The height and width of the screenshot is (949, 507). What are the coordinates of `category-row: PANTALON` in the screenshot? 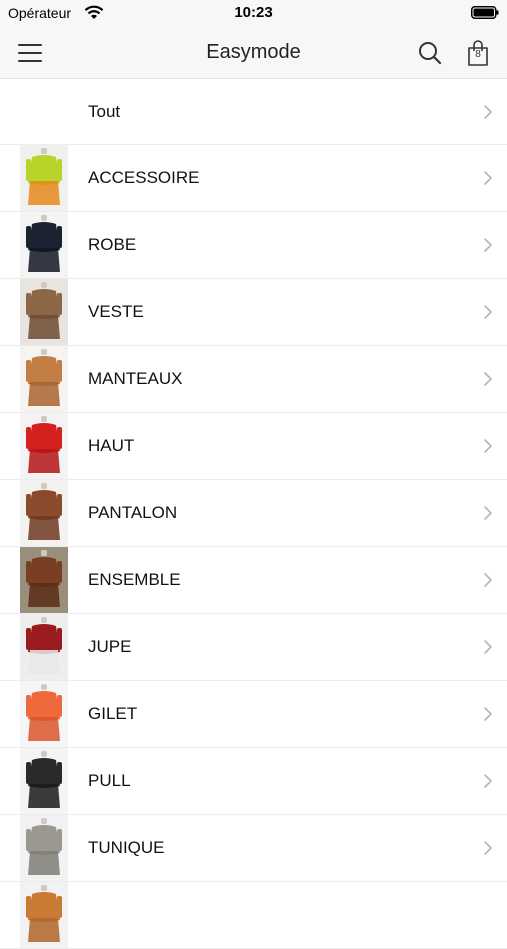 It's located at (253, 513).